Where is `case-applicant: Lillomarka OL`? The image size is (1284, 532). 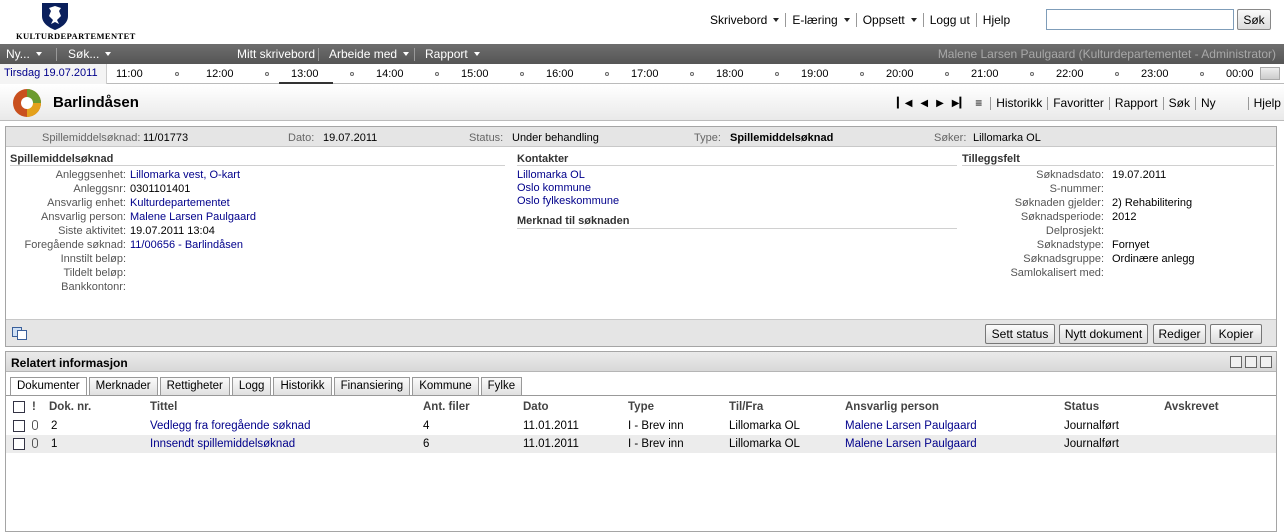 case-applicant: Lillomarka OL is located at coordinates (1007, 138).